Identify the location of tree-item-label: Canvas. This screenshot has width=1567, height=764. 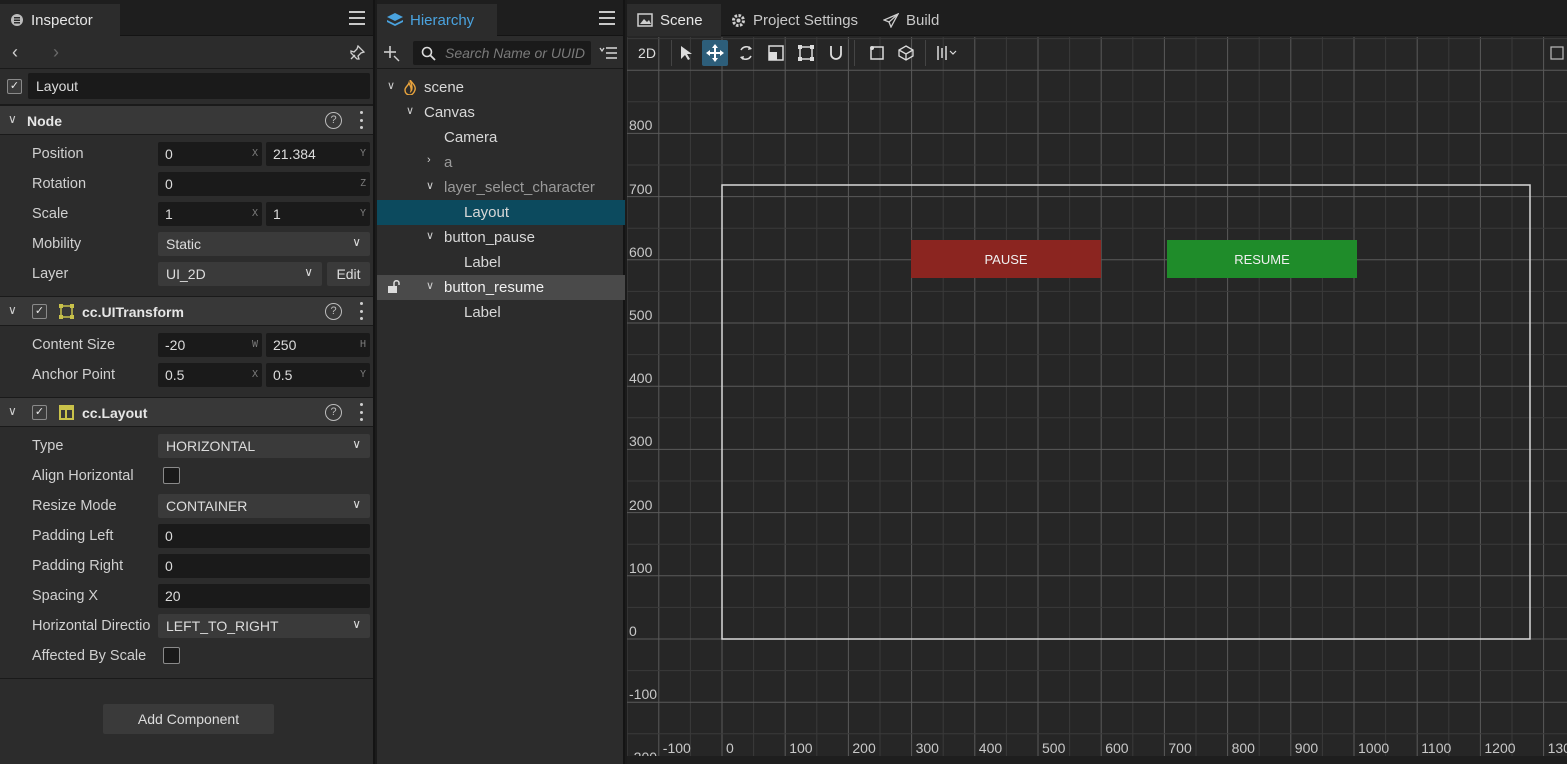
(449, 112).